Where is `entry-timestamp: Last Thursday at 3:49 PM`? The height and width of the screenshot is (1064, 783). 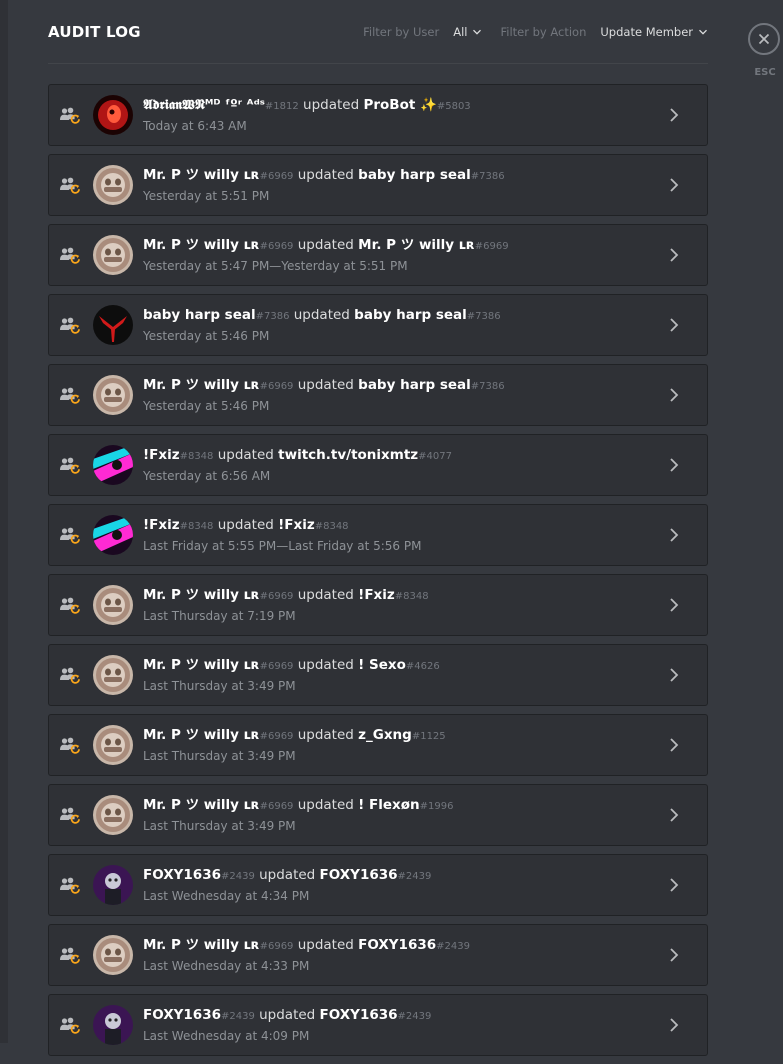
entry-timestamp: Last Thursday at 3:49 PM is located at coordinates (219, 756).